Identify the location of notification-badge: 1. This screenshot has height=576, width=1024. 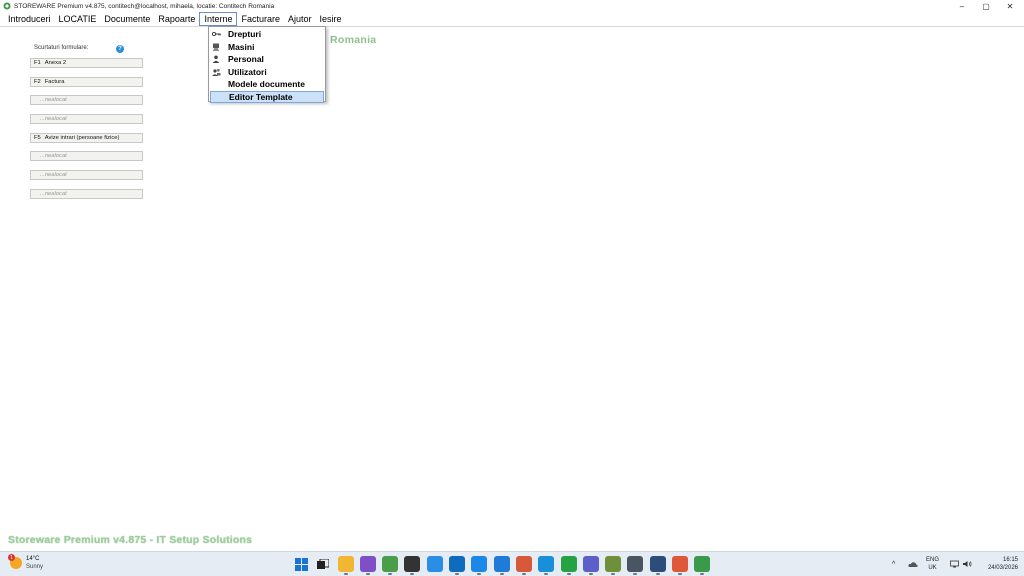
(11, 557).